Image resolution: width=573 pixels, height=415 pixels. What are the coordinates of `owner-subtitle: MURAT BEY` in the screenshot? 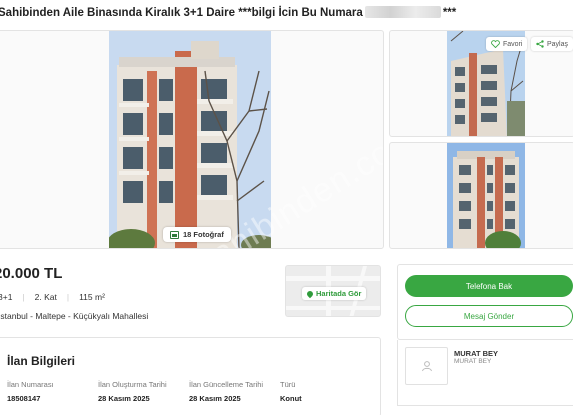 It's located at (473, 361).